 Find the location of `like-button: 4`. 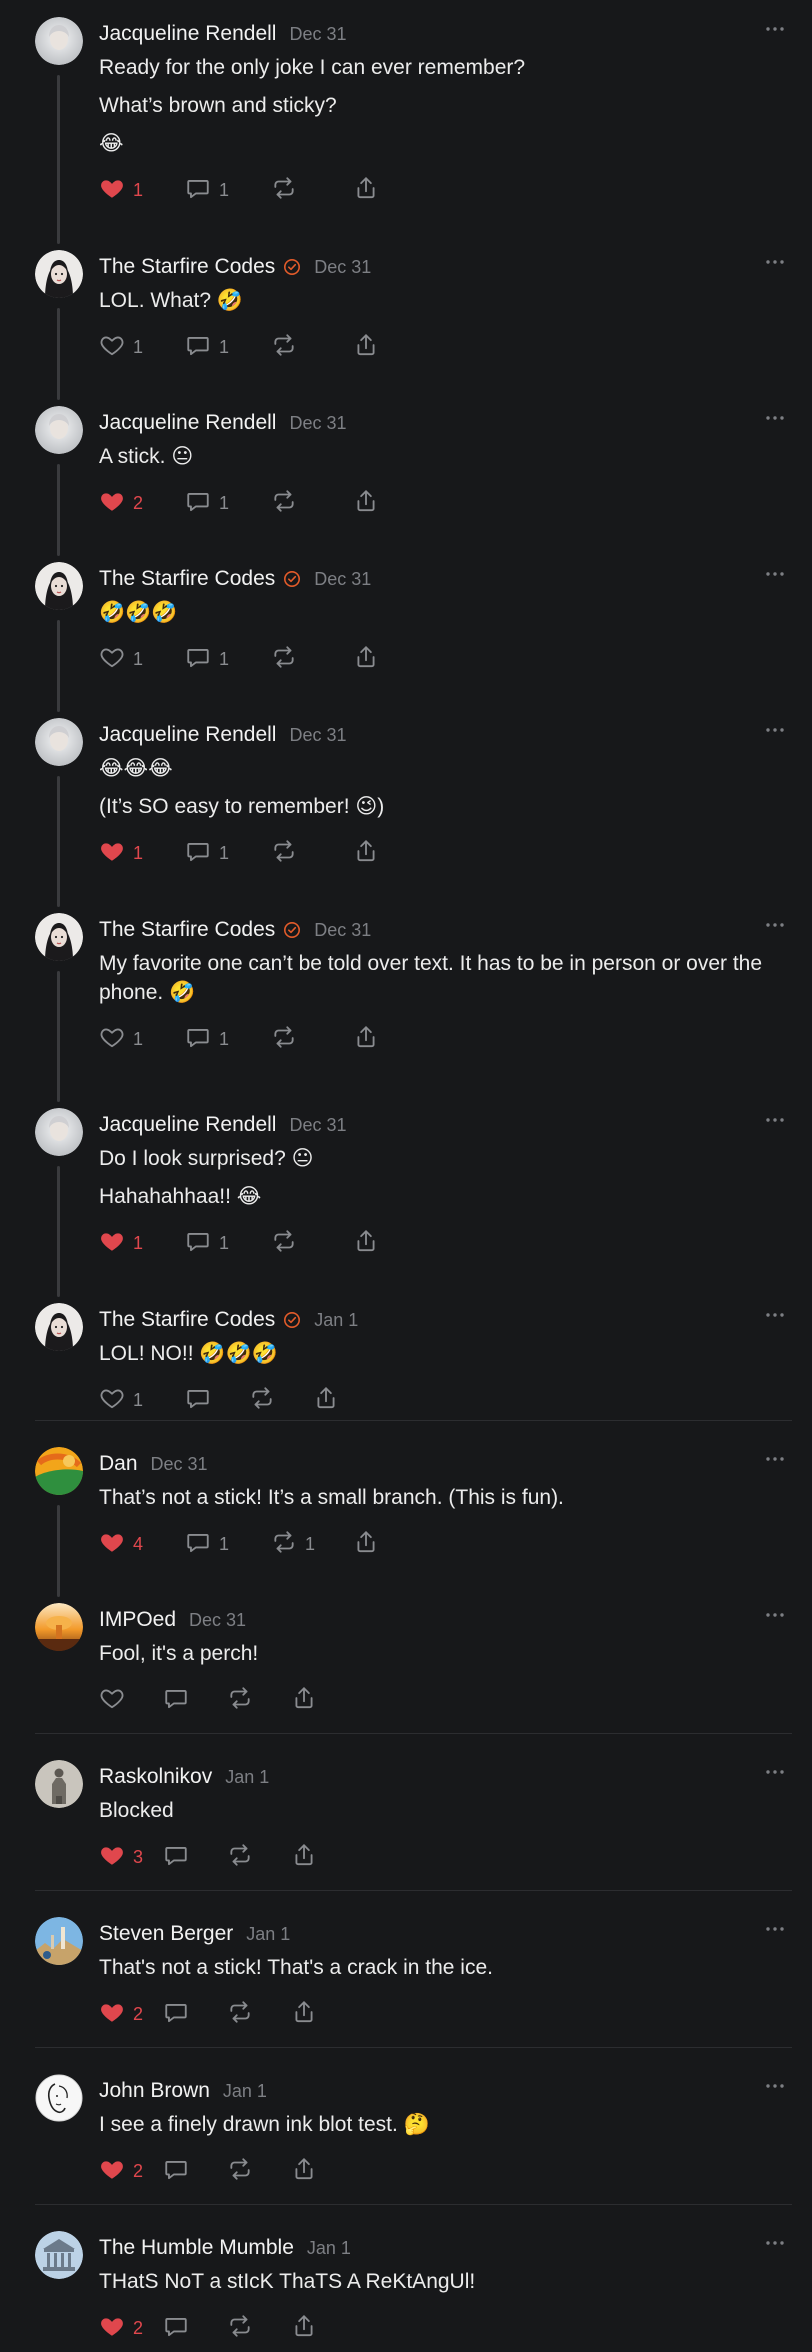

like-button: 4 is located at coordinates (142, 1544).